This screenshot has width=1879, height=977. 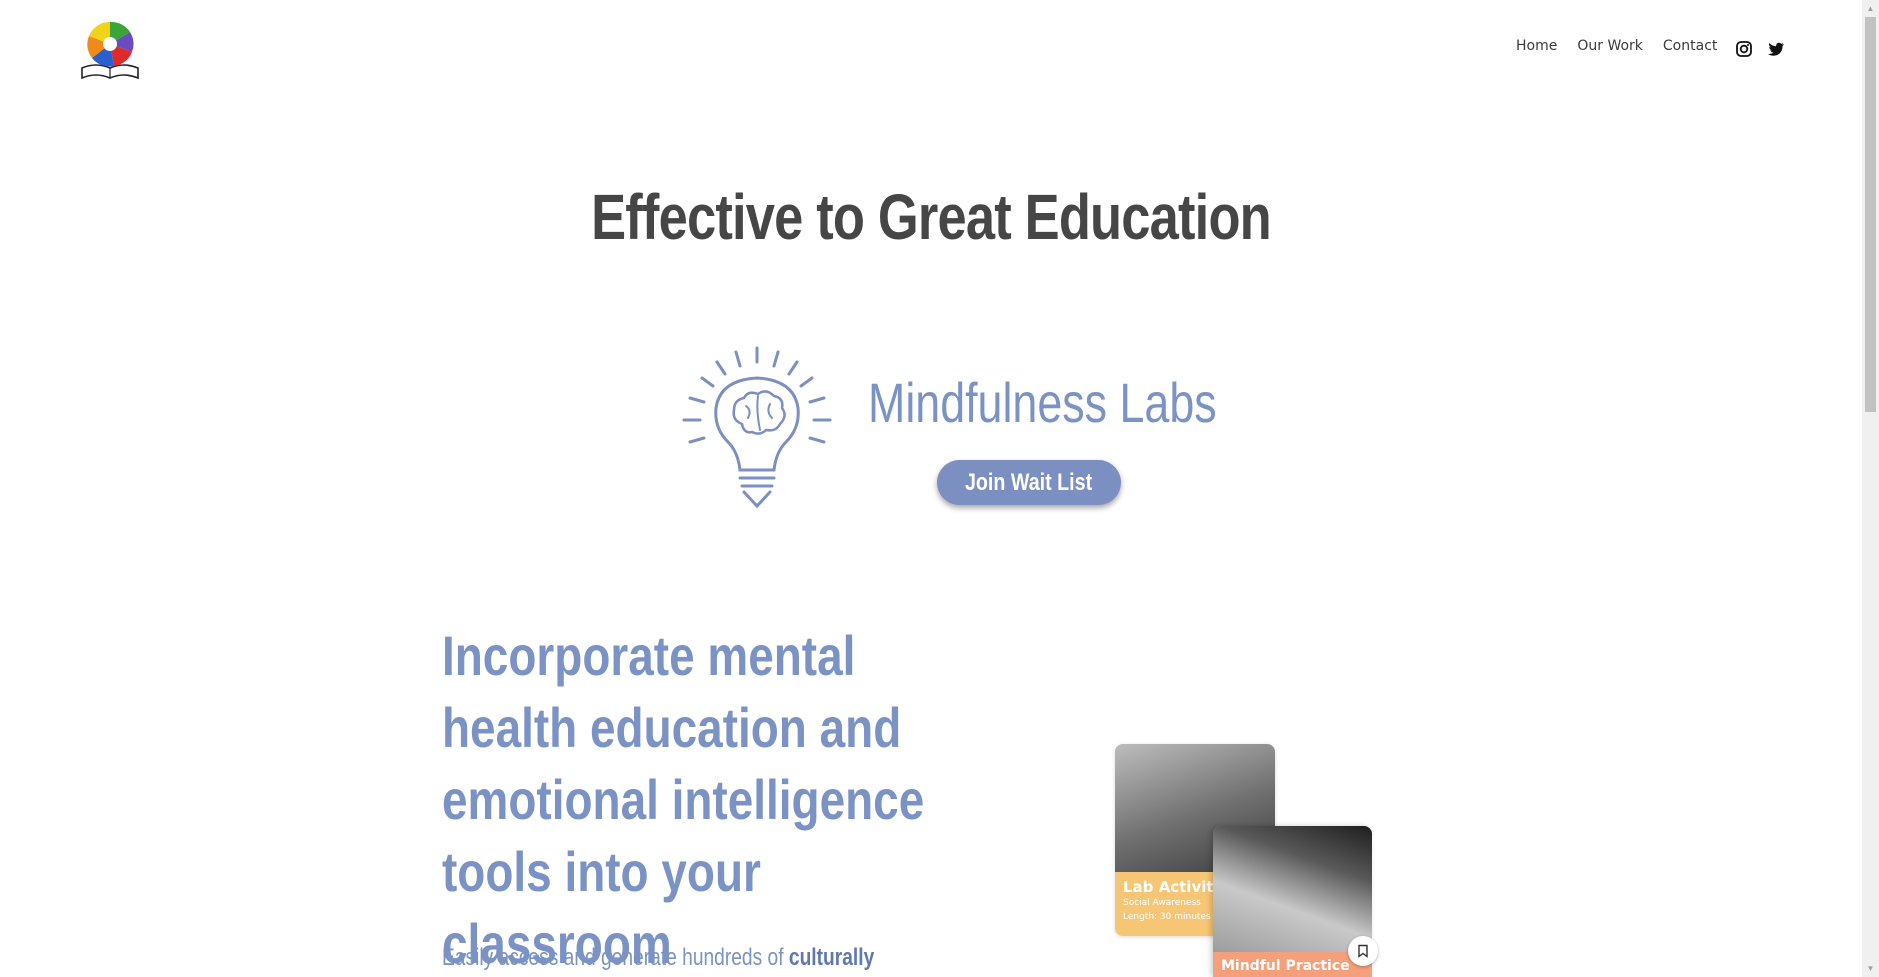 I want to click on hero-title: Effective to Great Education, so click(x=931, y=217).